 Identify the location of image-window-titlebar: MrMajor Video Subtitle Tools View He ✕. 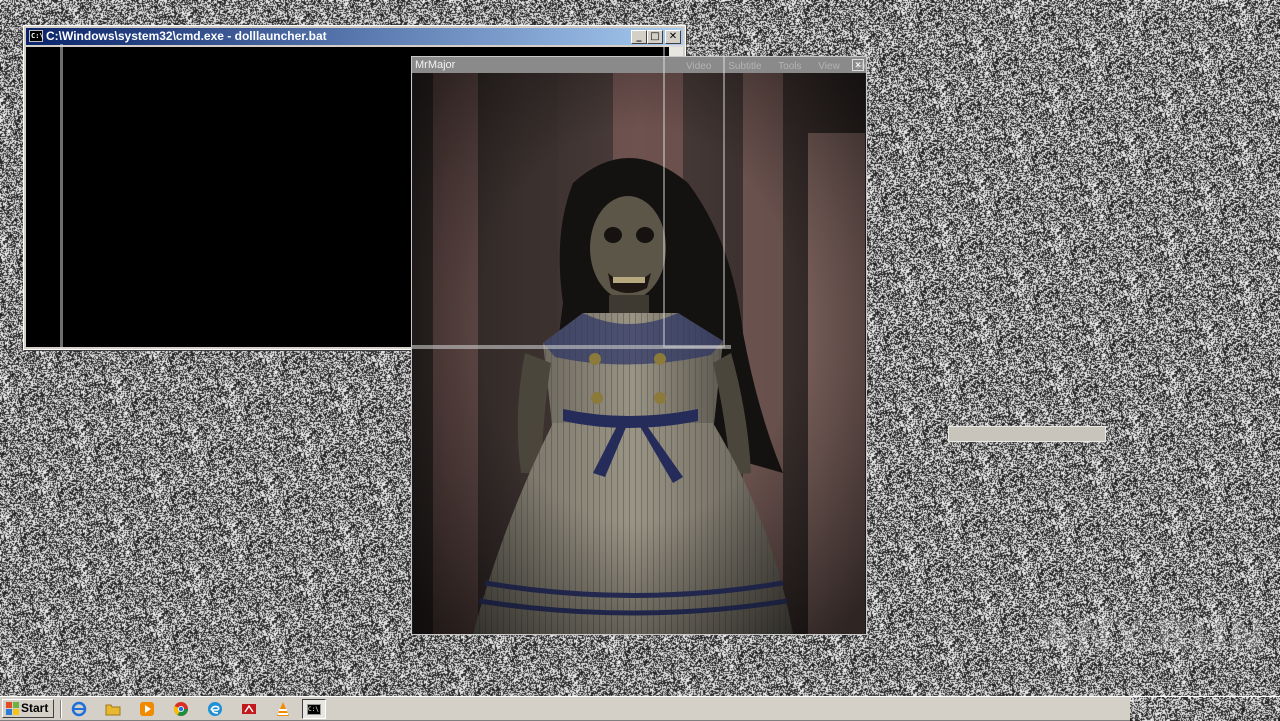
(639, 65).